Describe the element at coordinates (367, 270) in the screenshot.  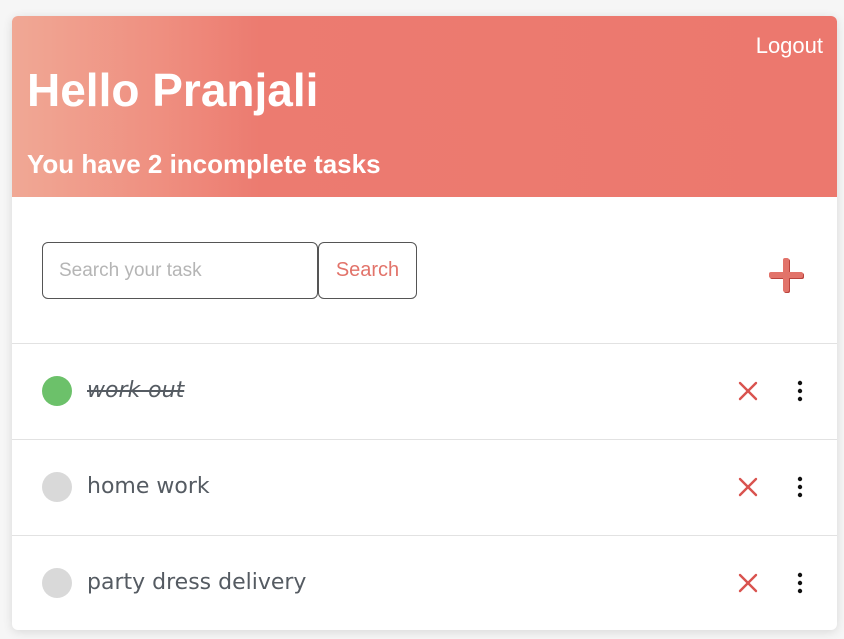
I see `search-button: Search` at that location.